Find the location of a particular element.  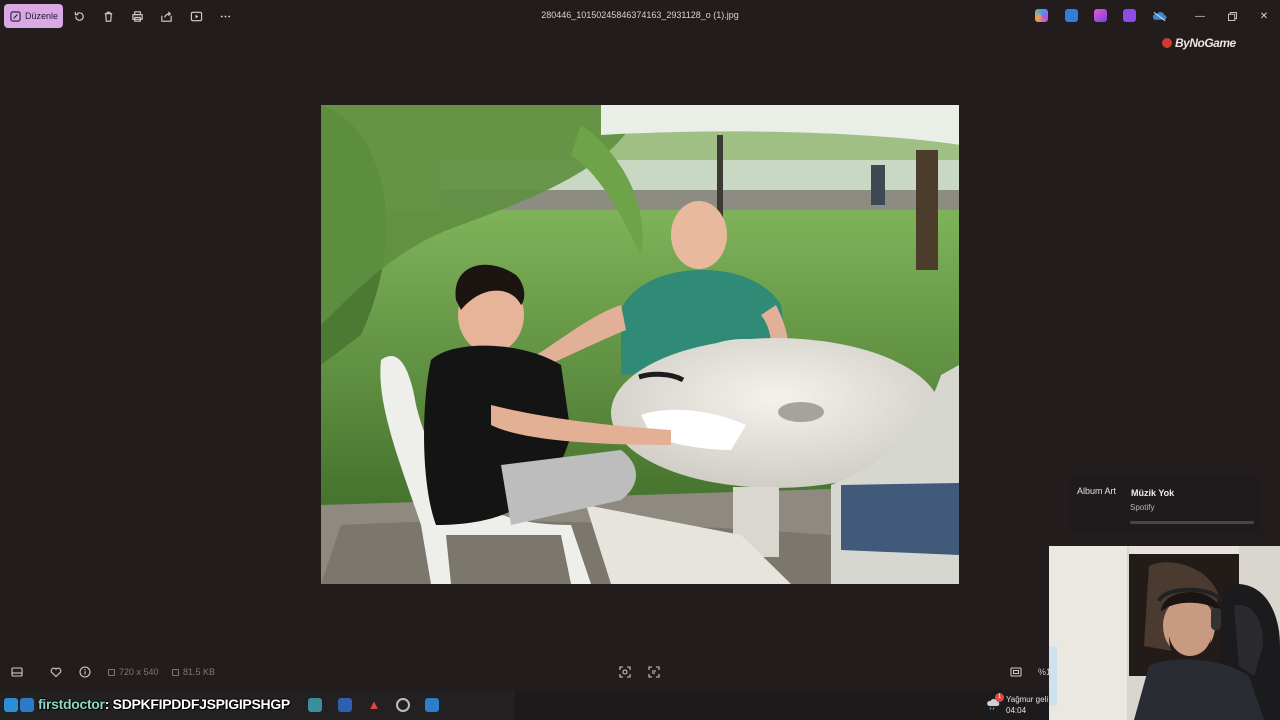

info-icon is located at coordinates (85, 672).